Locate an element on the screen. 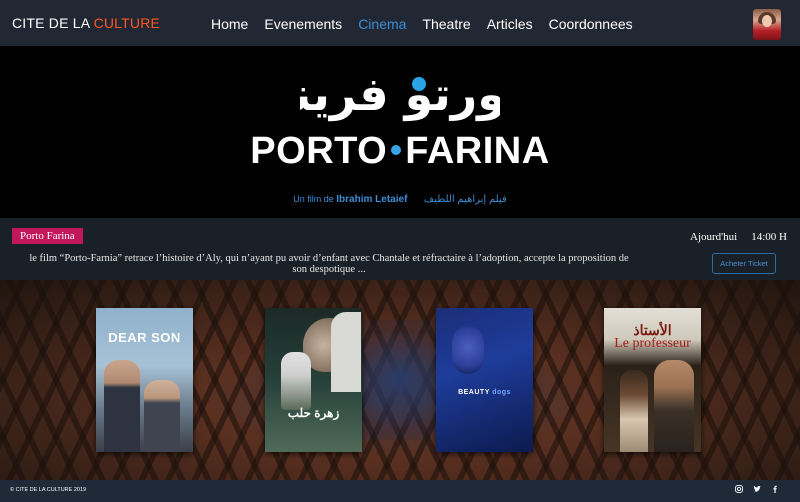 The height and width of the screenshot is (502, 800). credit-arabic: فيلم إبراهيم اللطيف is located at coordinates (465, 199).